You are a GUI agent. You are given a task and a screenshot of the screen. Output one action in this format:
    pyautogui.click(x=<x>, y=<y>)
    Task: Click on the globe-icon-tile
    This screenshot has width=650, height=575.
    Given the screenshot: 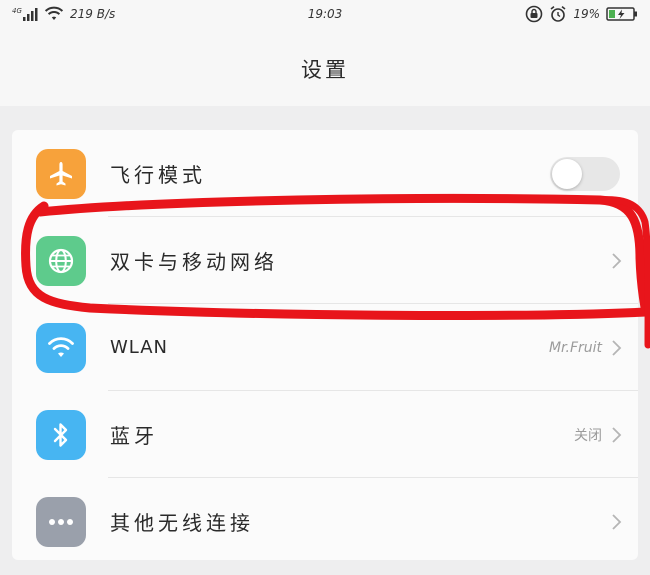 What is the action you would take?
    pyautogui.click(x=61, y=260)
    